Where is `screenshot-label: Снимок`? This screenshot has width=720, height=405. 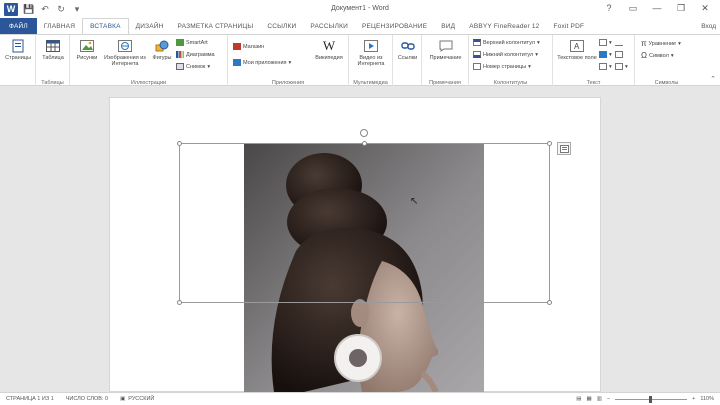 screenshot-label: Снимок is located at coordinates (196, 66).